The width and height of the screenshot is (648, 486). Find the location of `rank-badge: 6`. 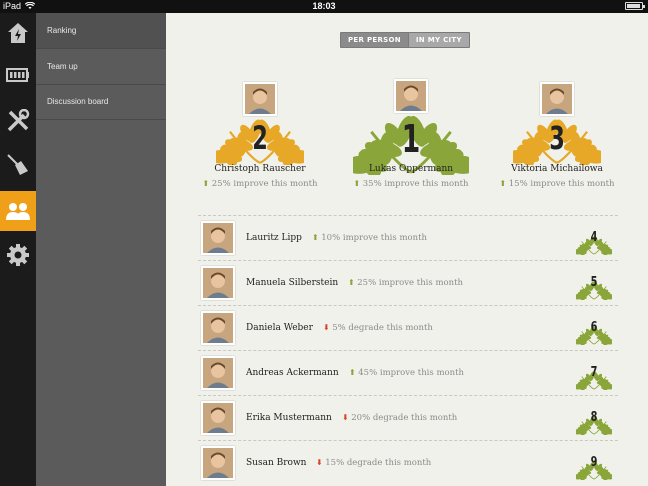

rank-badge: 6 is located at coordinates (594, 332).